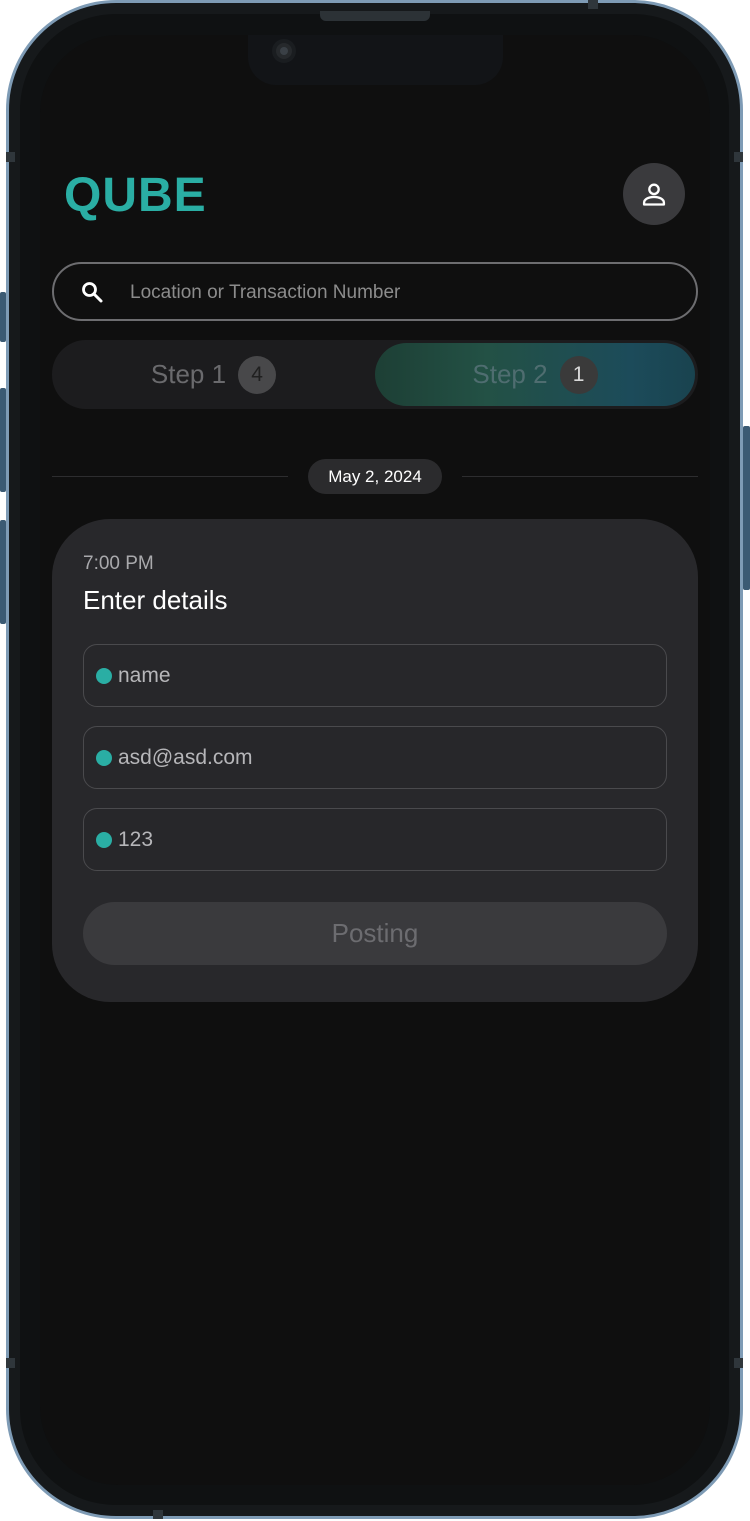  I want to click on card-title: Enter details, so click(155, 600).